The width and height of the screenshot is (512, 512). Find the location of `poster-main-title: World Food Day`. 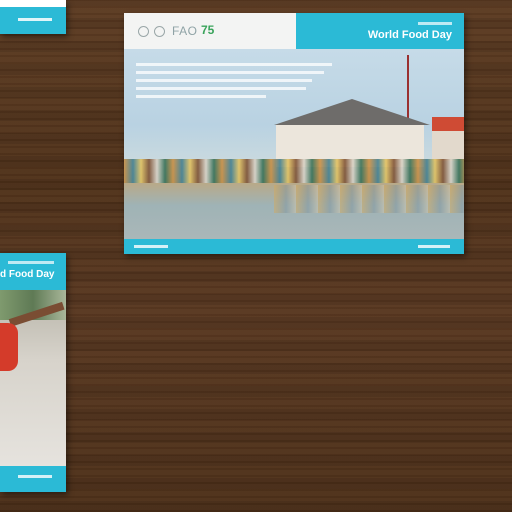

poster-main-title: World Food Day is located at coordinates (409, 35).